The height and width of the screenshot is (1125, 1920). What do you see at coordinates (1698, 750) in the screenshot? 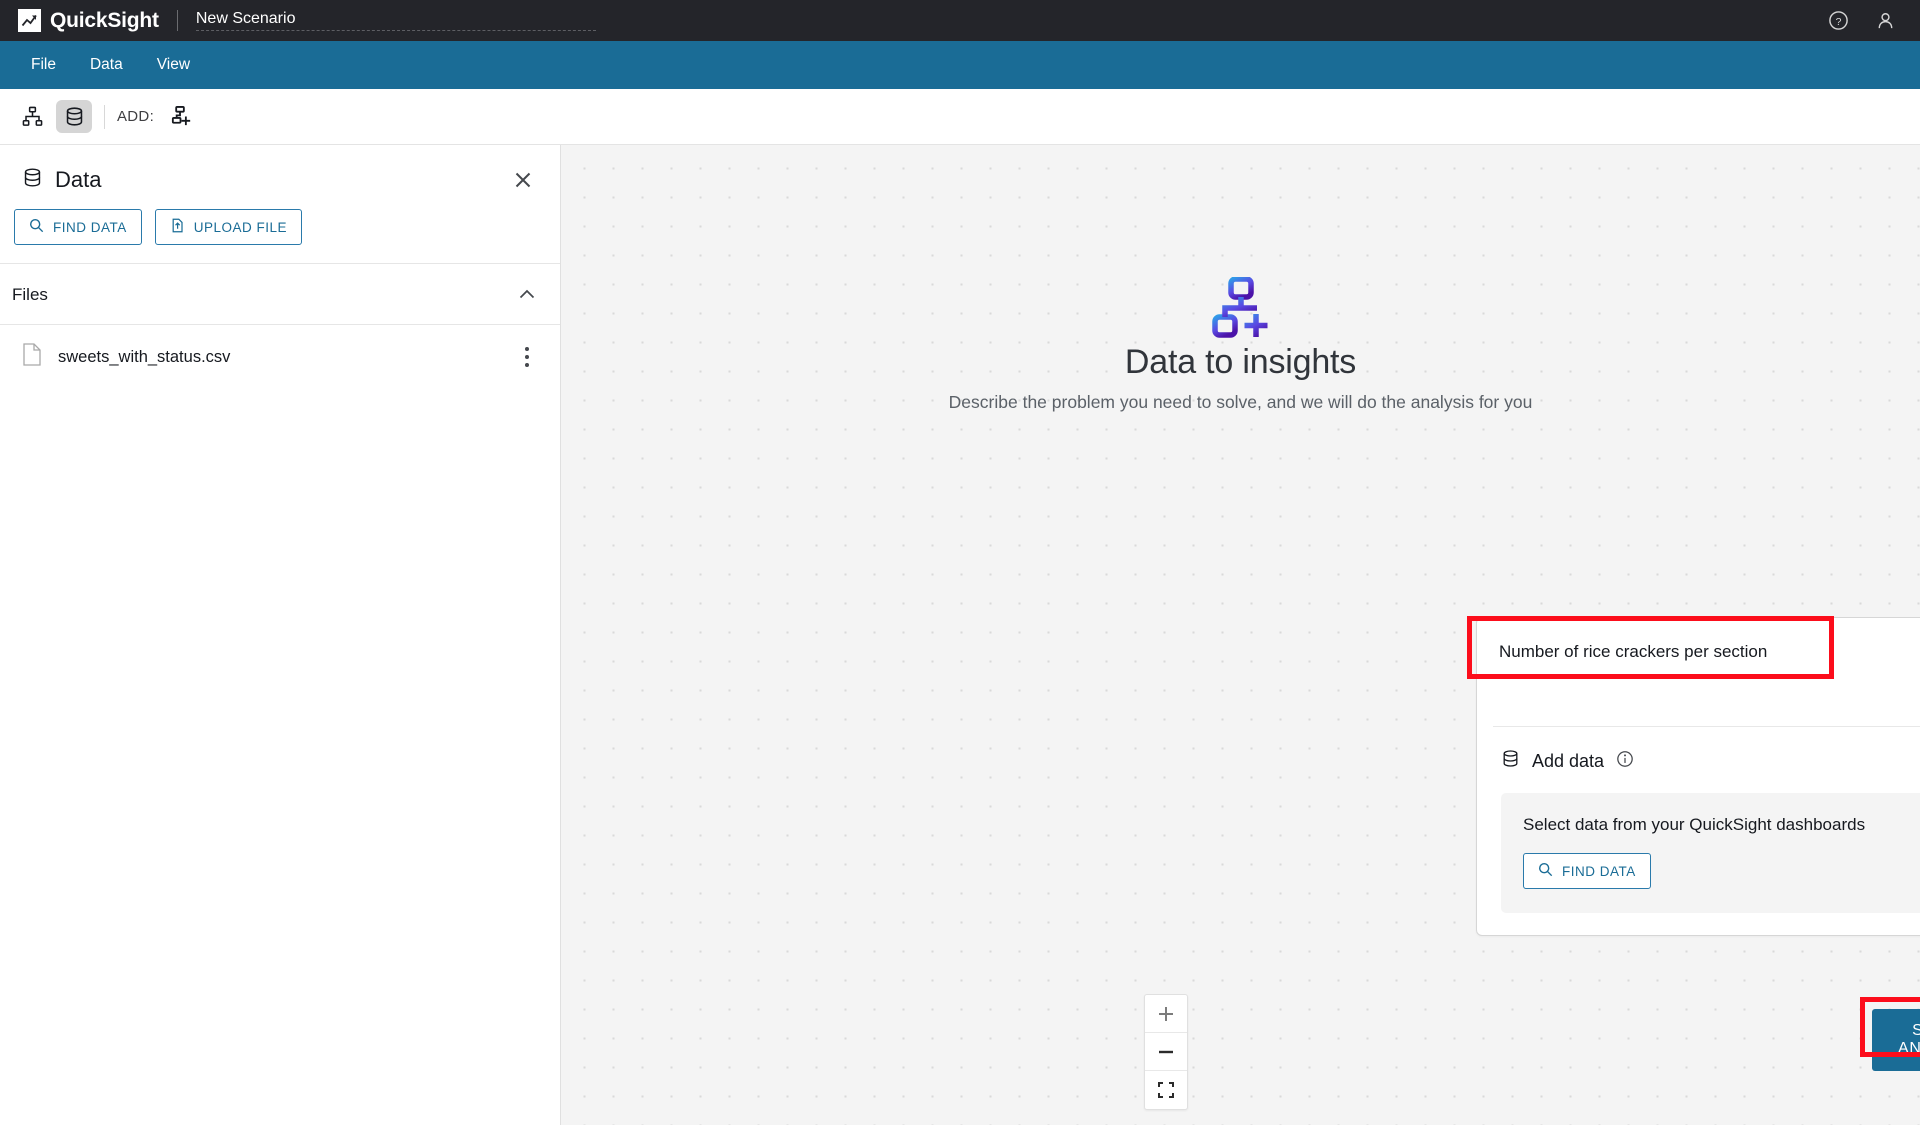
I see `add-data-header: Add data` at bounding box center [1698, 750].